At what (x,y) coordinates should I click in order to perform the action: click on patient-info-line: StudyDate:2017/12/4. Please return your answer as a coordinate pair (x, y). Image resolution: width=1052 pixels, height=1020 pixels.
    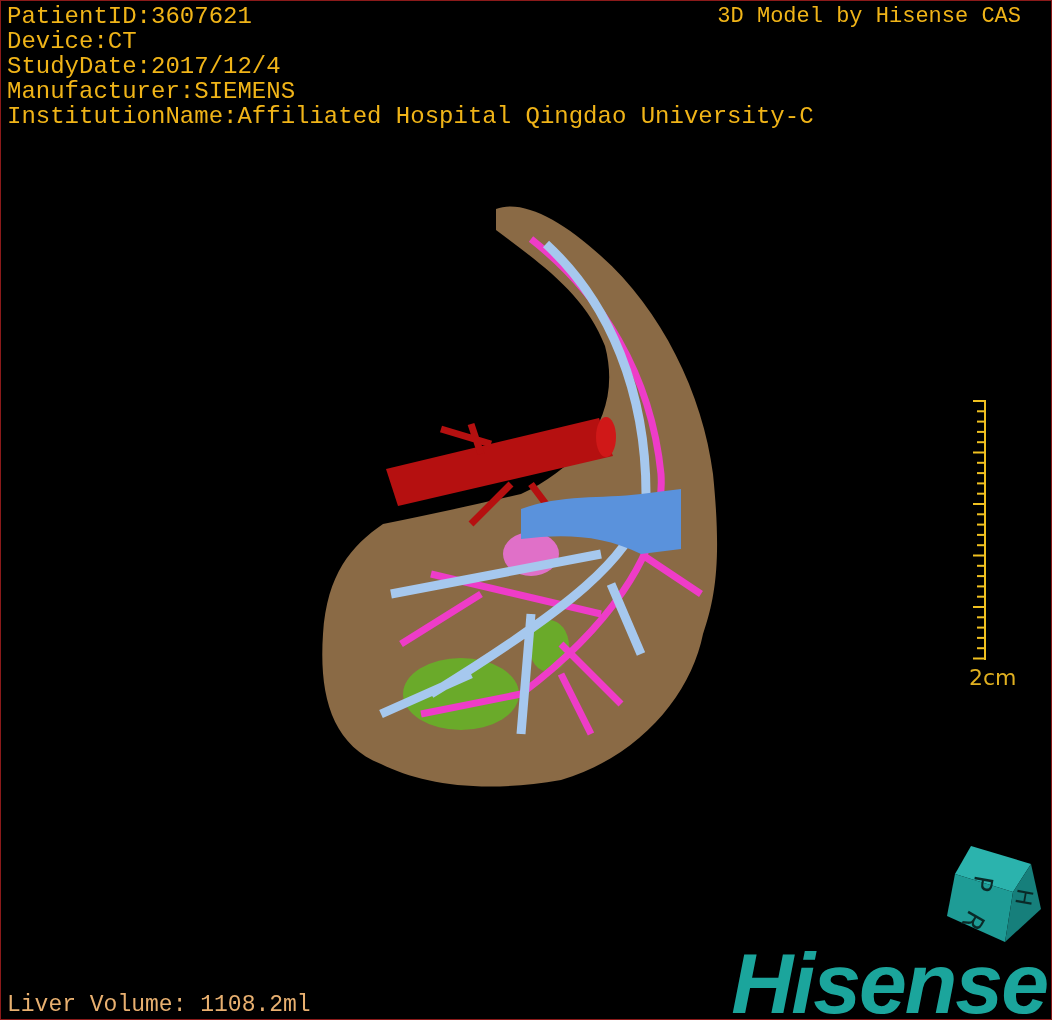
    Looking at the image, I should click on (144, 66).